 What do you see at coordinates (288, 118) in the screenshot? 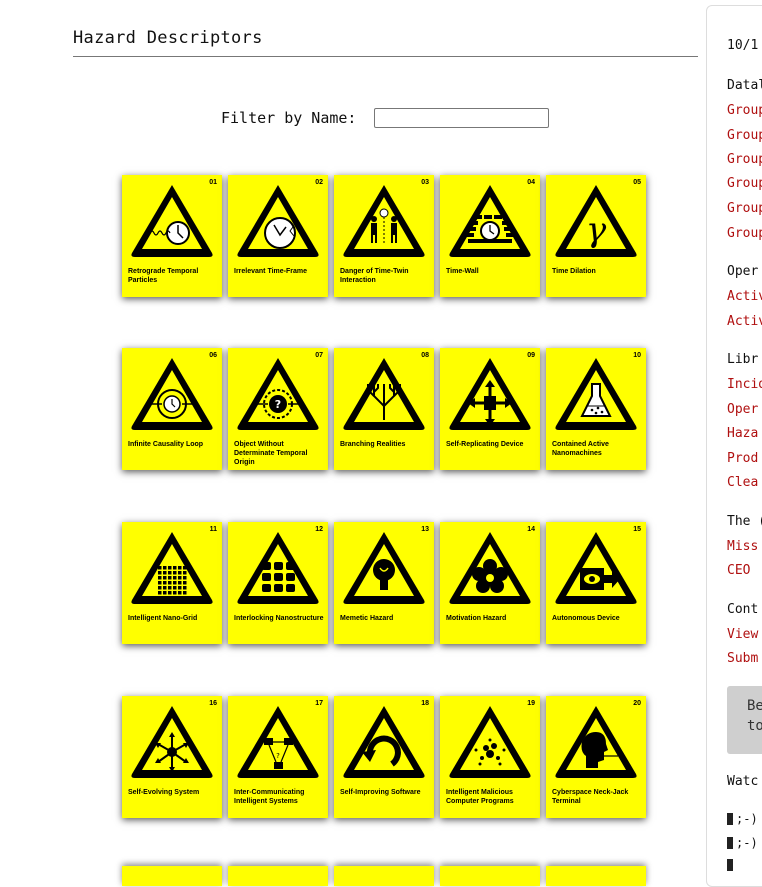
I see `filter-label: Filter by Name:` at bounding box center [288, 118].